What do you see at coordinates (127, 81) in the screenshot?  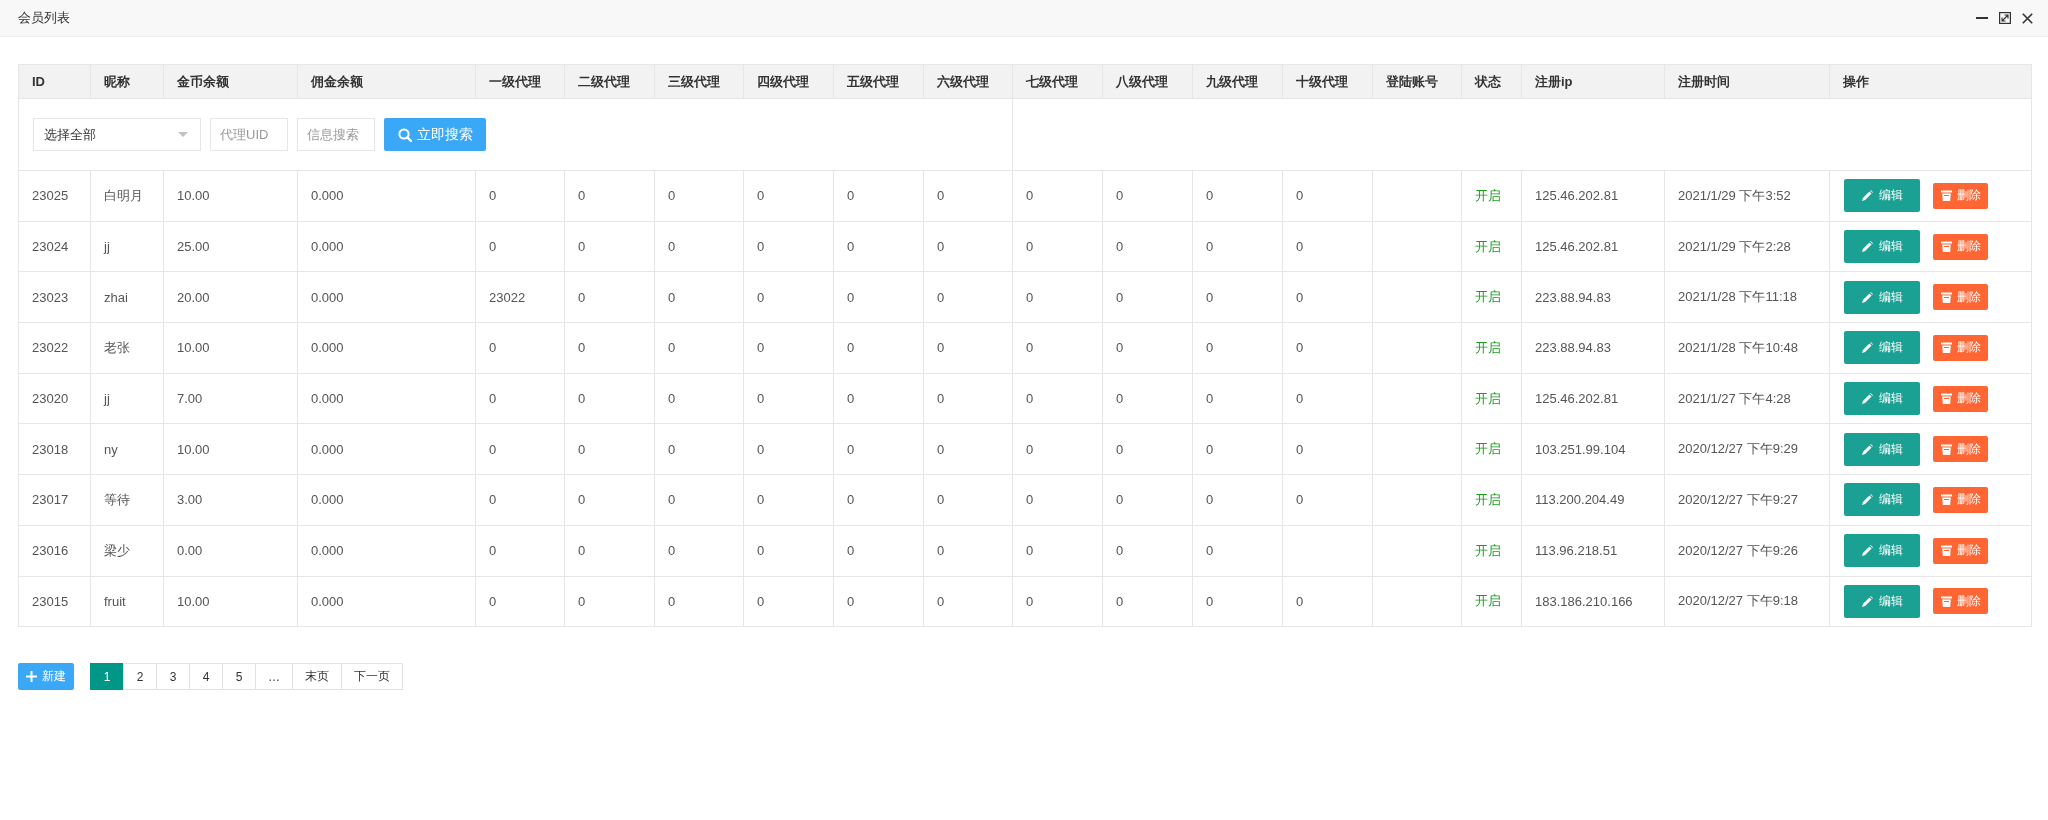 I see `column-header: 昵称` at bounding box center [127, 81].